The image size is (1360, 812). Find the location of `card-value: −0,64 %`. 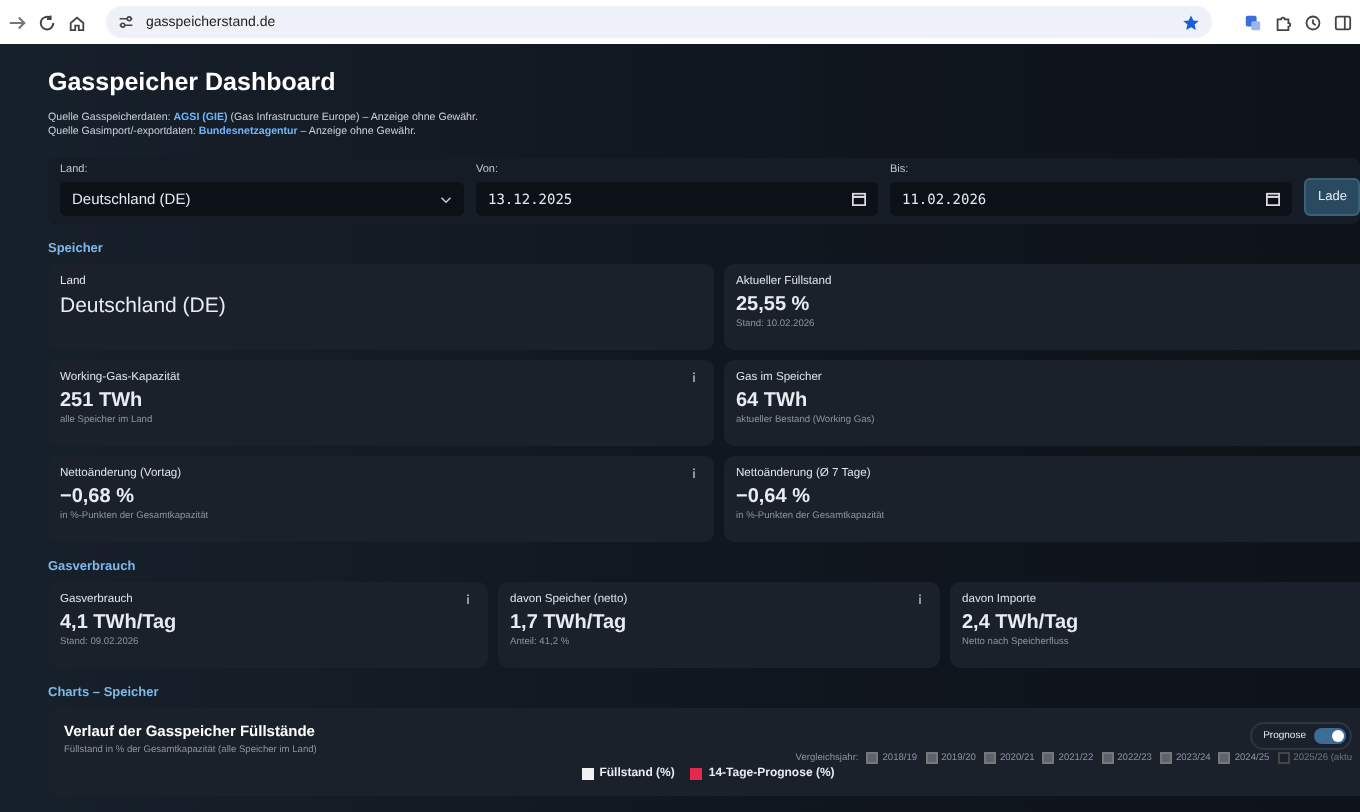

card-value: −0,64 % is located at coordinates (774, 497).